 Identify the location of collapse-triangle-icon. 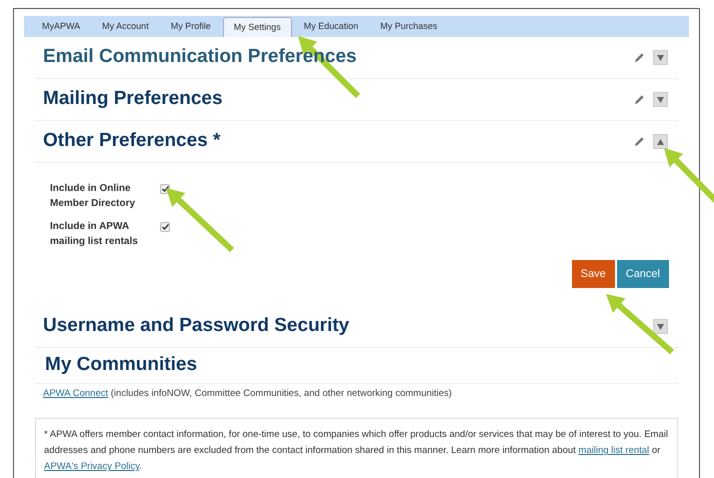
(660, 141).